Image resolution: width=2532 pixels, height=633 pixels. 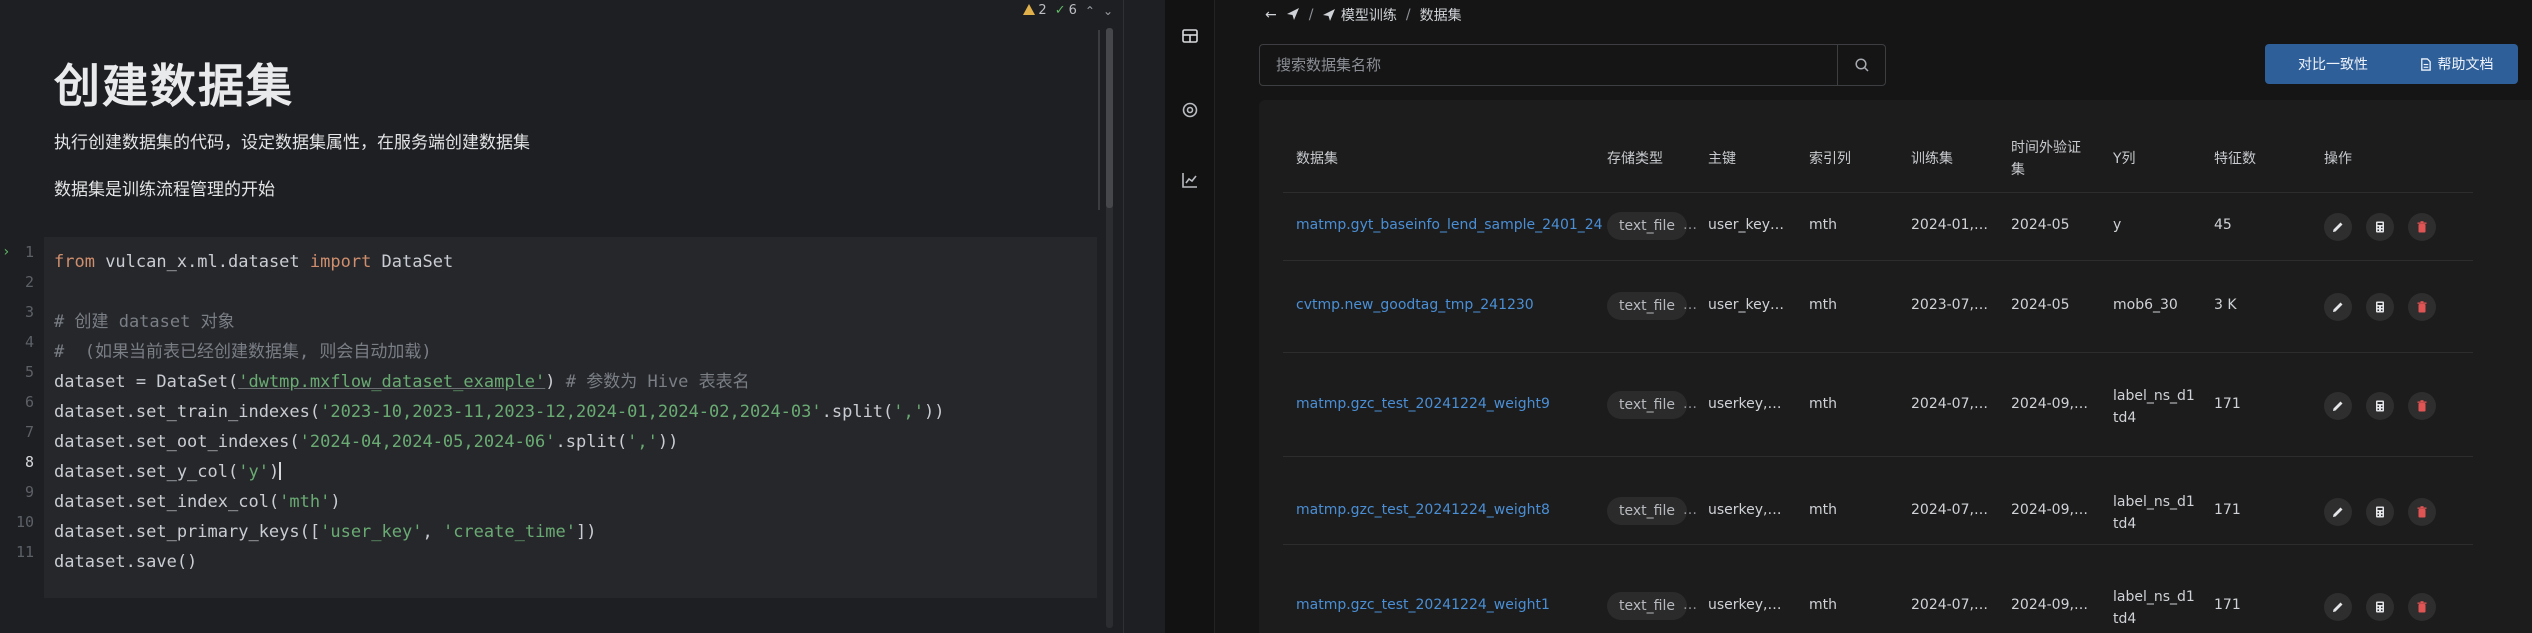 What do you see at coordinates (29, 282) in the screenshot?
I see `line-number: 2` at bounding box center [29, 282].